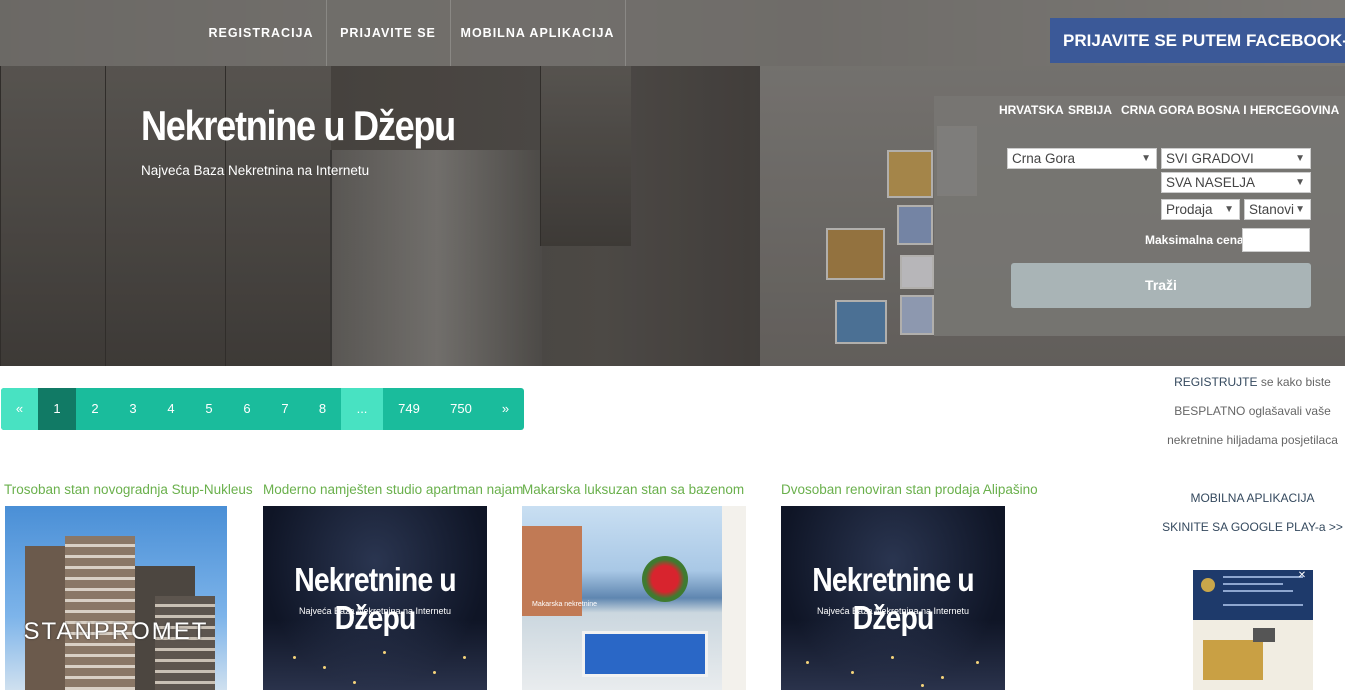 The width and height of the screenshot is (1345, 690). What do you see at coordinates (322, 409) in the screenshot?
I see `pagination-page-8: 8` at bounding box center [322, 409].